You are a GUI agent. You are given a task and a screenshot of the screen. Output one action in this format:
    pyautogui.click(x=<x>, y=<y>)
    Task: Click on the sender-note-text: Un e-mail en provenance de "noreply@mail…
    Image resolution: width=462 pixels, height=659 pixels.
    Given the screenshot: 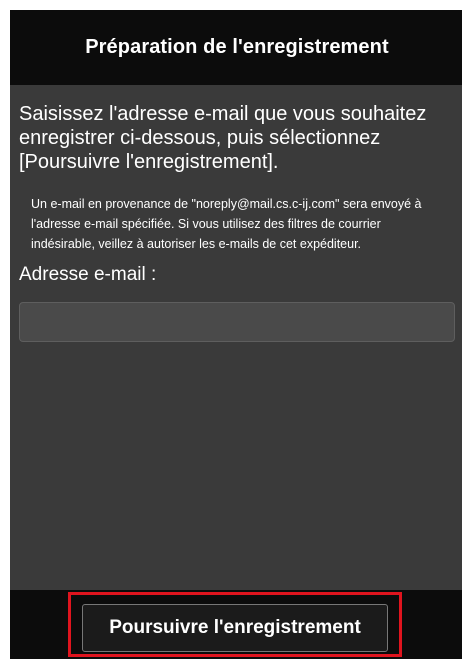 What is the action you would take?
    pyautogui.click(x=226, y=224)
    